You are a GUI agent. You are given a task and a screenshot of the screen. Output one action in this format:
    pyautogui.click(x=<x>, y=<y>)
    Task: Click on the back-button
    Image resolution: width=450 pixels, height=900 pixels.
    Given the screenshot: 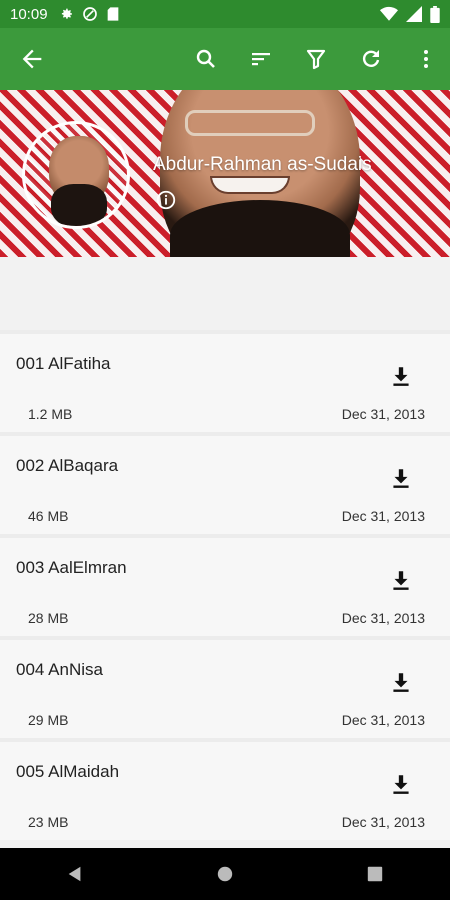 What is the action you would take?
    pyautogui.click(x=32, y=59)
    